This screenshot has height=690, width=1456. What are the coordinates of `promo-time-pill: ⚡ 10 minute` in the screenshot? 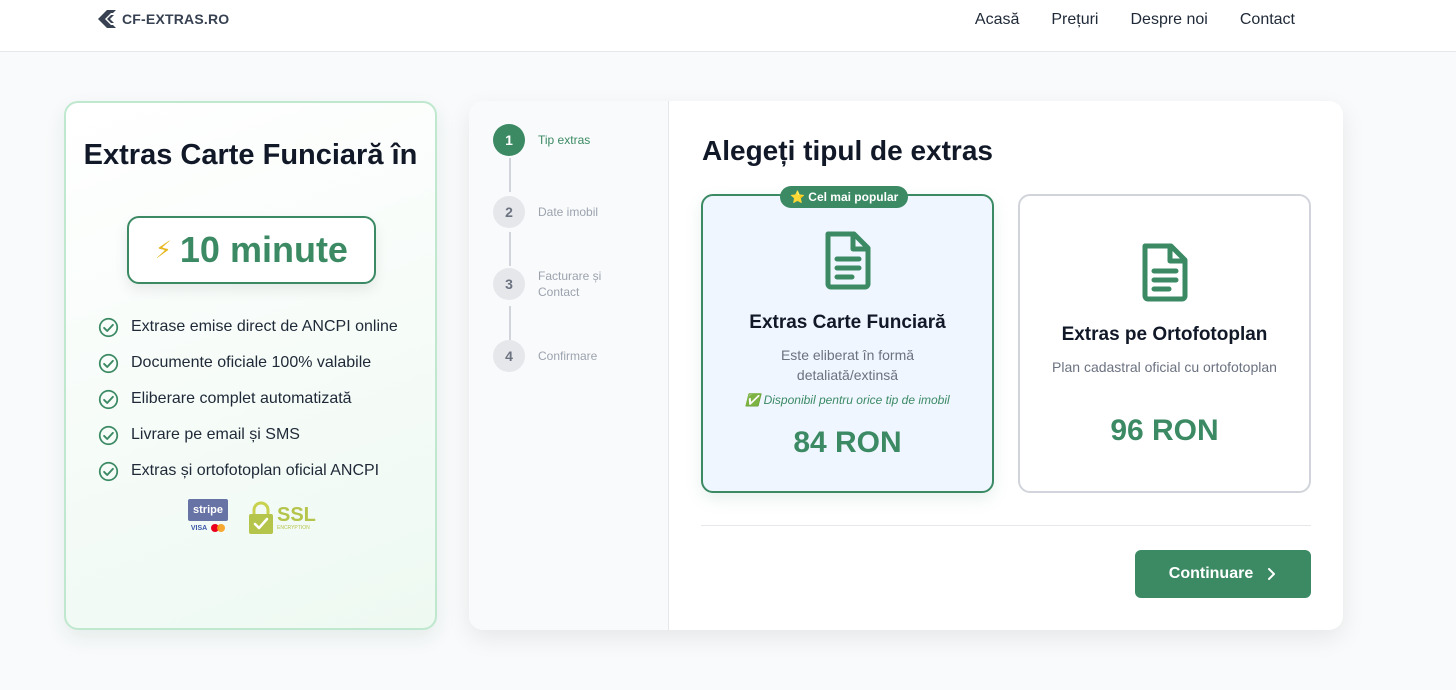 It's located at (251, 250).